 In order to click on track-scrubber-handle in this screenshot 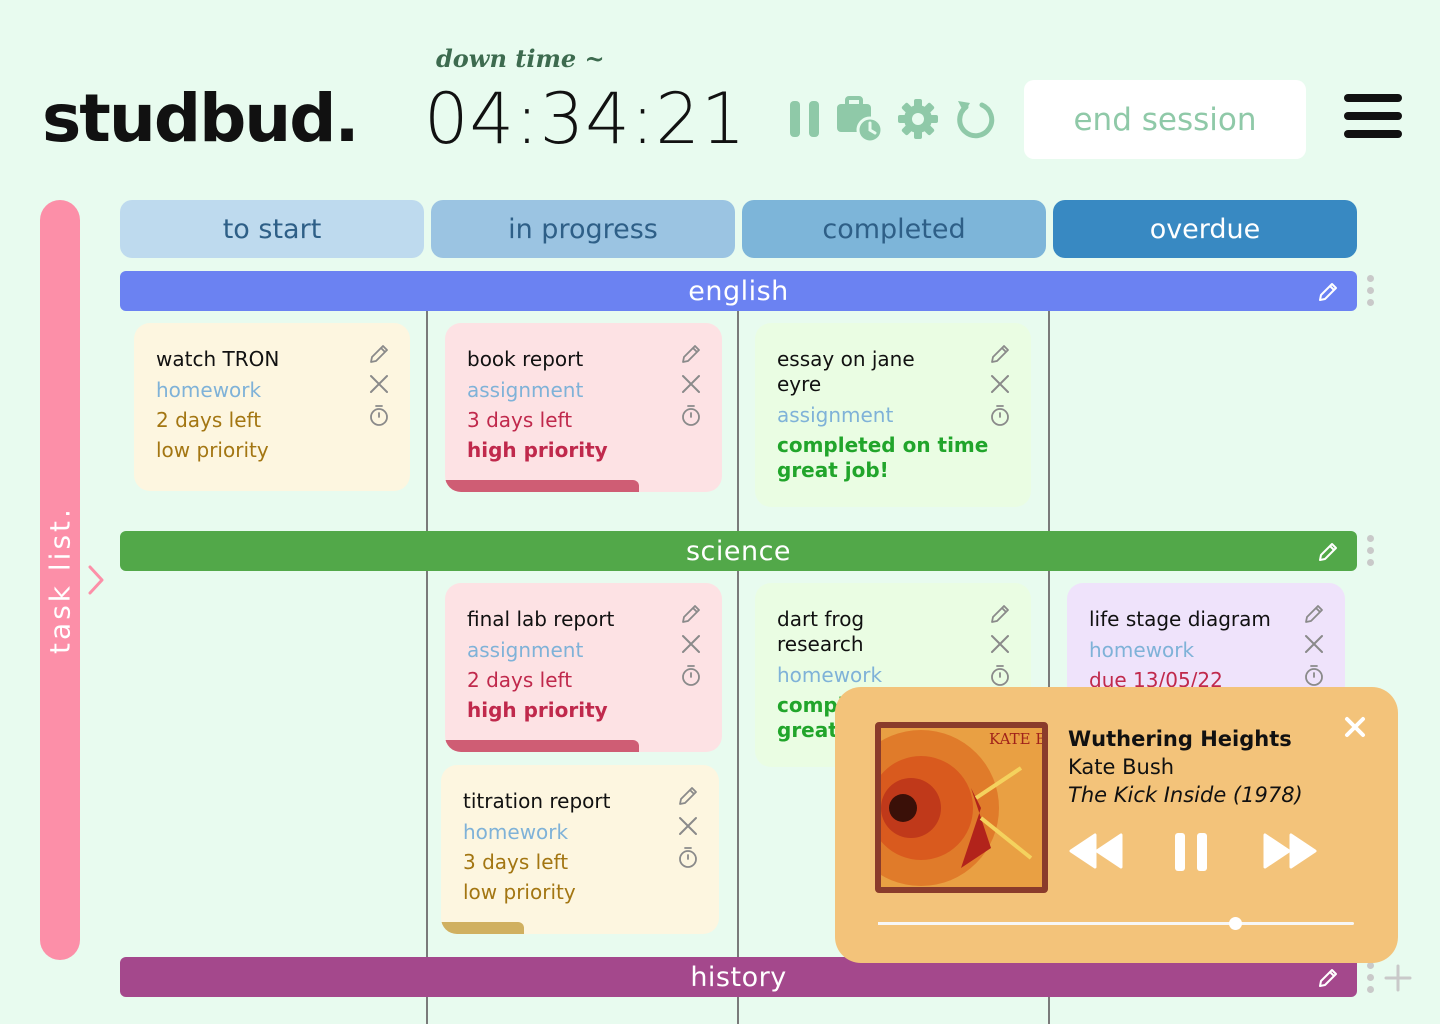, I will do `click(1235, 923)`.